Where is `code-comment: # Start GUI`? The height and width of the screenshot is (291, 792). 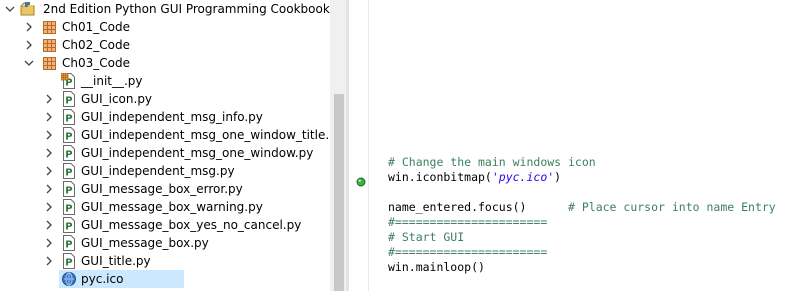
code-comment: # Start GUI is located at coordinates (426, 237).